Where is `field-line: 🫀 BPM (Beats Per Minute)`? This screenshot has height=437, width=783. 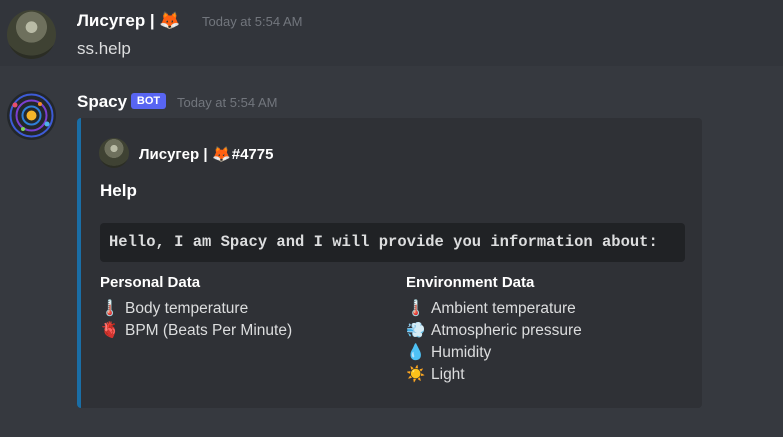 field-line: 🫀 BPM (Beats Per Minute) is located at coordinates (196, 330).